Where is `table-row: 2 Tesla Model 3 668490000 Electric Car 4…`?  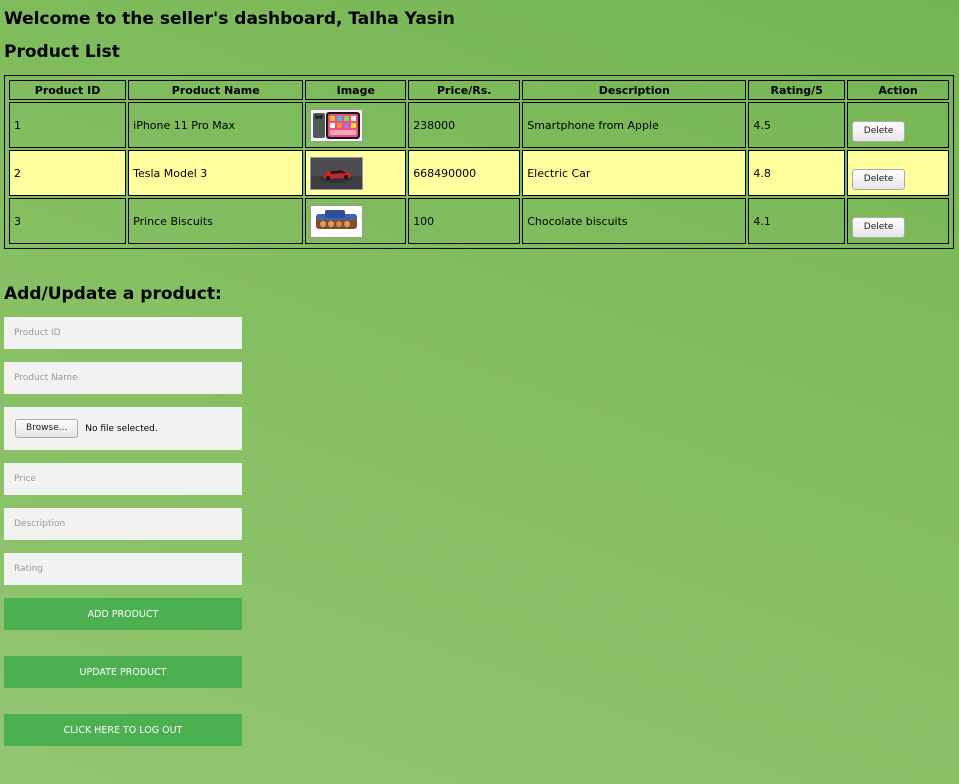 table-row: 2 Tesla Model 3 668490000 Electric Car 4… is located at coordinates (479, 173).